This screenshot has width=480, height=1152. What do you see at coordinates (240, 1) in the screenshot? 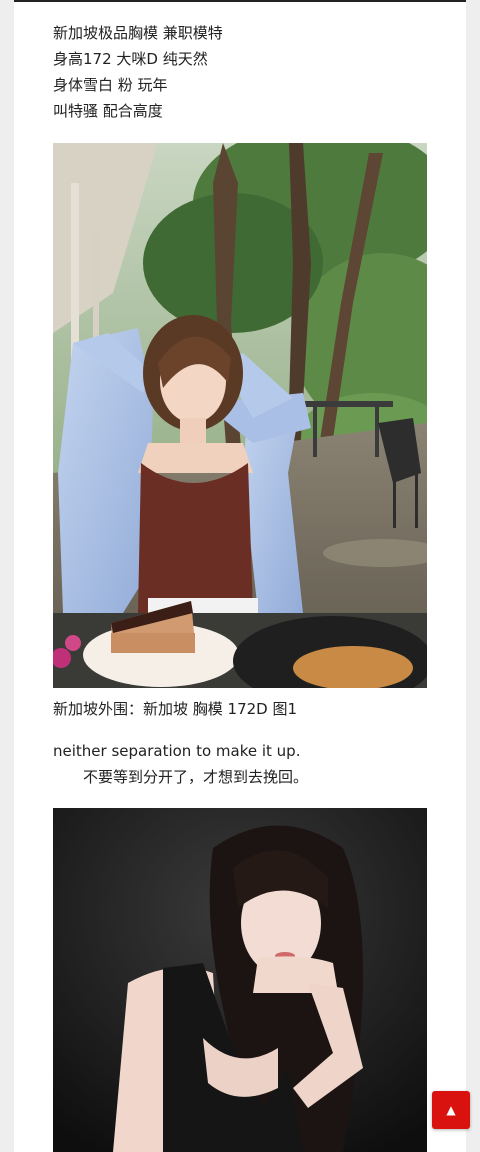
I see `header-edge` at bounding box center [240, 1].